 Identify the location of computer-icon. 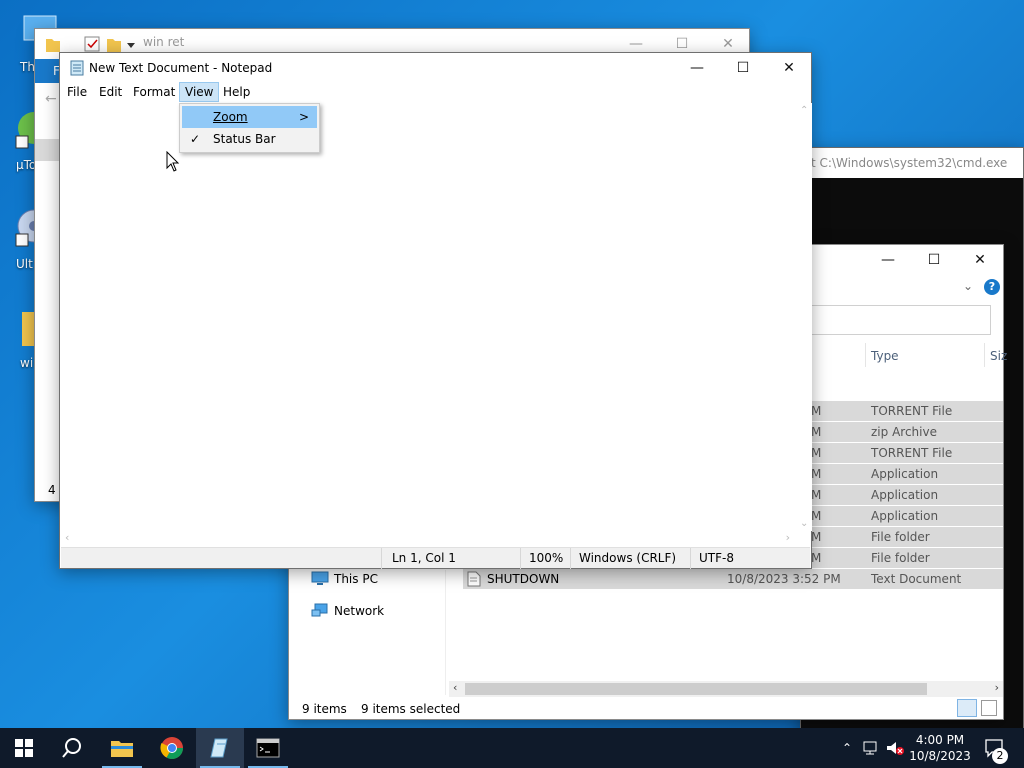
(320, 580).